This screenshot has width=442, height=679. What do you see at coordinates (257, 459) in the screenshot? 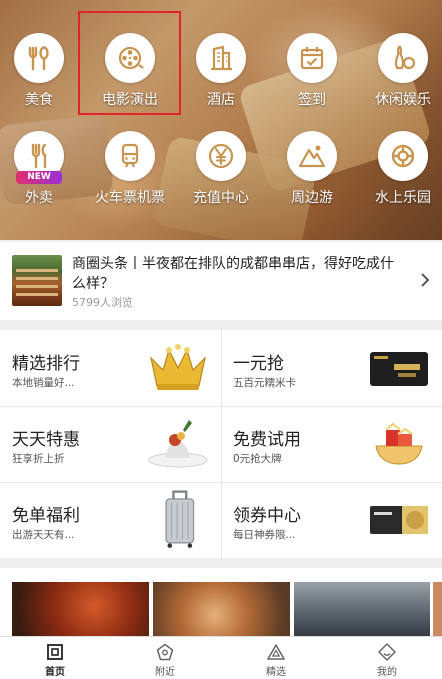
I see `promo-subtitle: 0元抢大牌` at bounding box center [257, 459].